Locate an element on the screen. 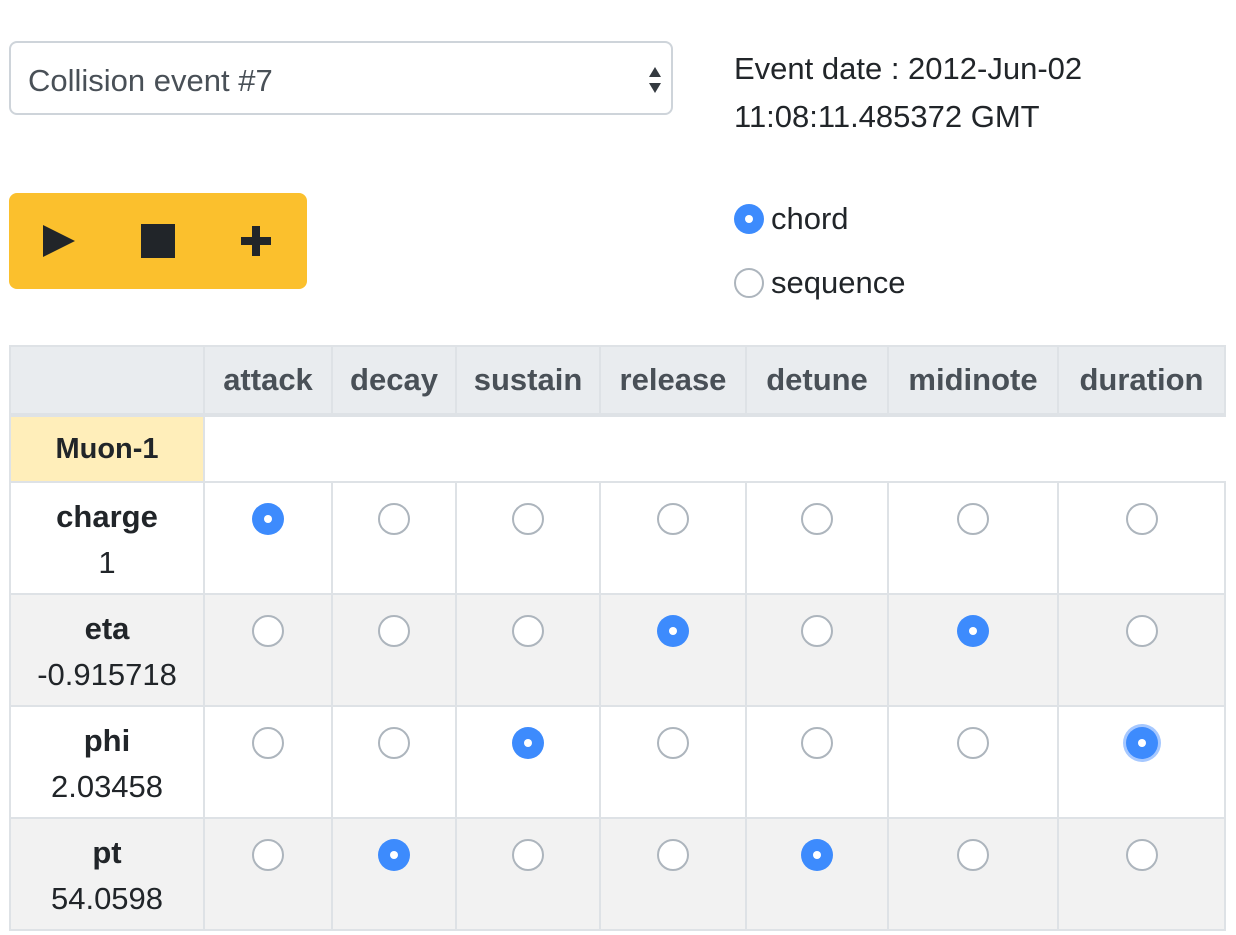 Image resolution: width=1236 pixels, height=935 pixels. parameter-cell: charge 1 is located at coordinates (107, 538).